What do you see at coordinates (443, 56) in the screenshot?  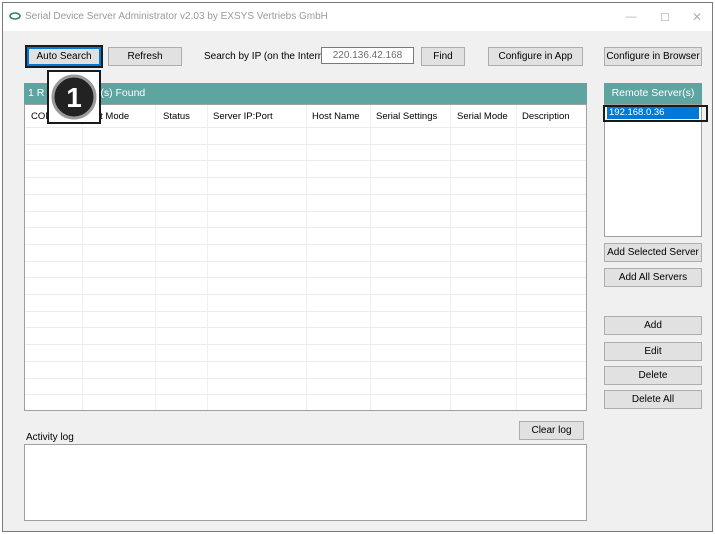 I see `find-button: Find` at bounding box center [443, 56].